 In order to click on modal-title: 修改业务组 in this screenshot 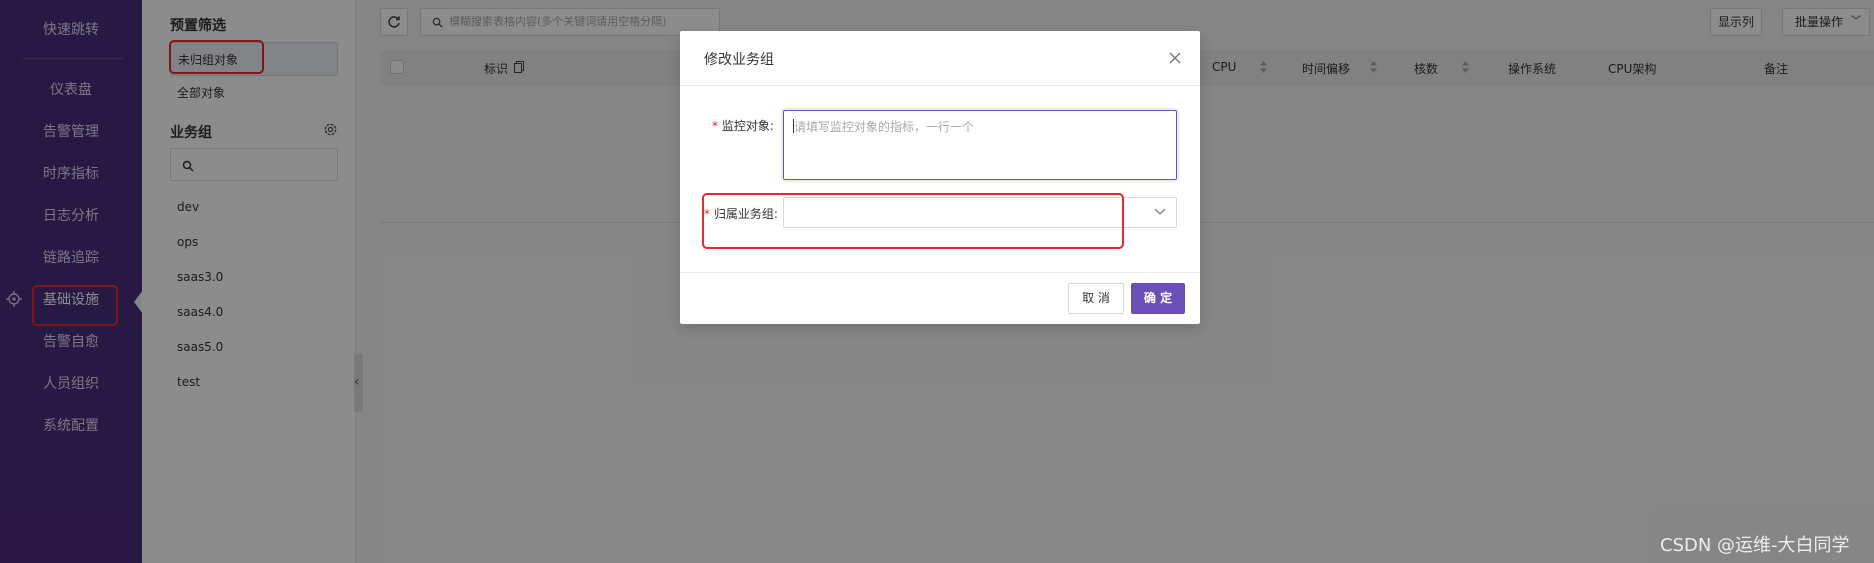, I will do `click(739, 60)`.